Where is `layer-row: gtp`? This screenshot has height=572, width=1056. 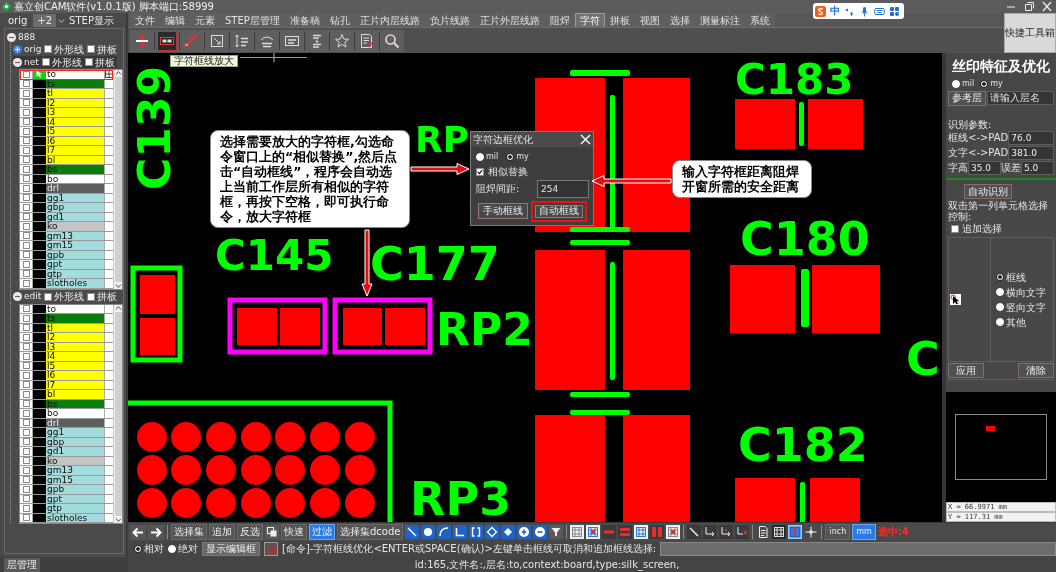 layer-row: gtp is located at coordinates (66, 509).